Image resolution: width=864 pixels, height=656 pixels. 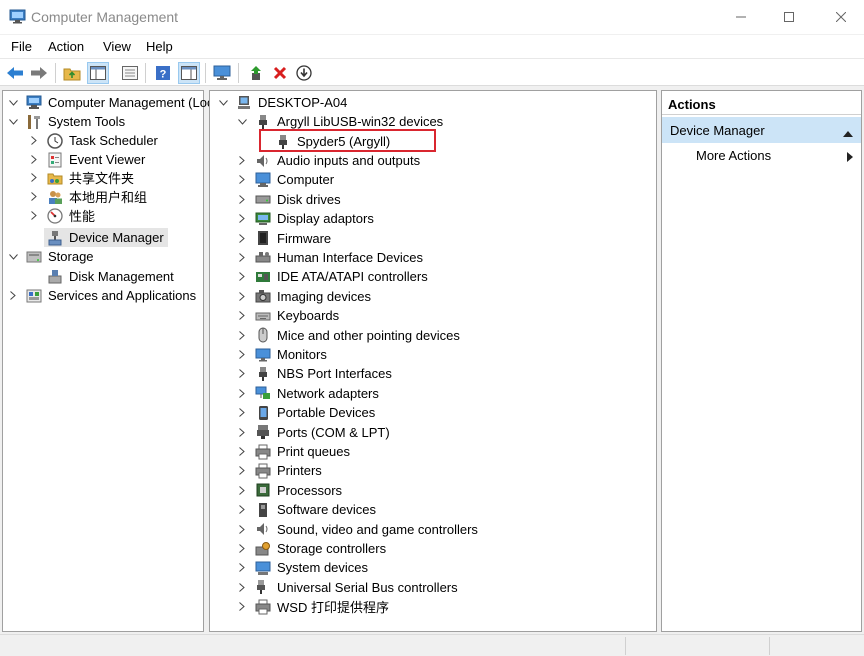 I want to click on properties-icon, so click(x=130, y=73).